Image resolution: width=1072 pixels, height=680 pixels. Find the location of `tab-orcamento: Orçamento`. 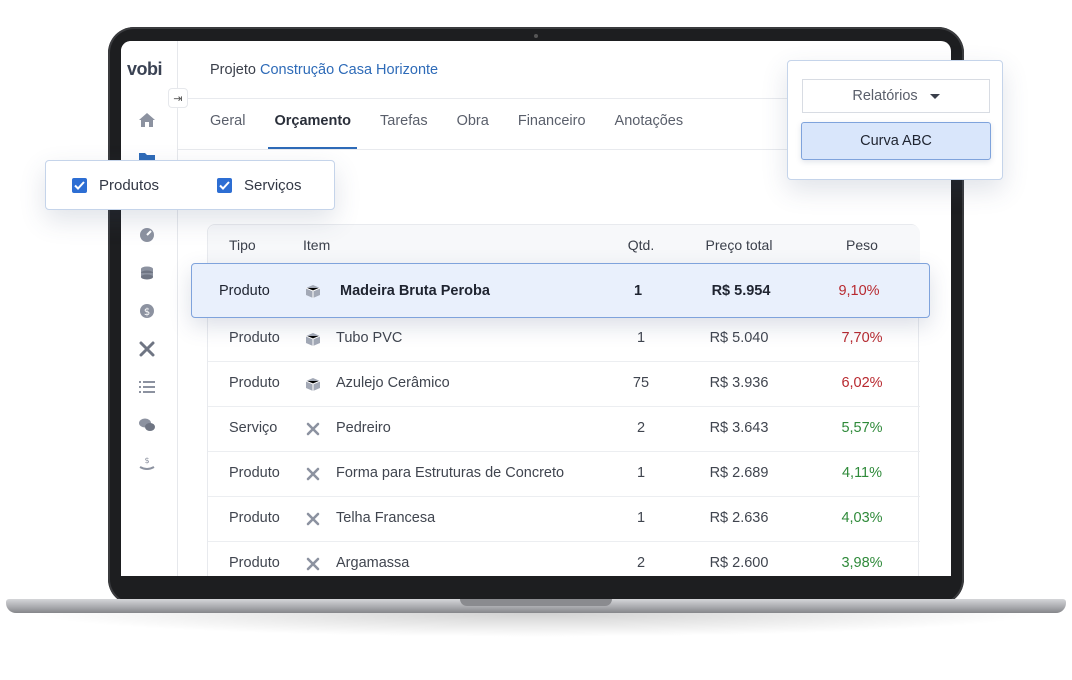

tab-orcamento: Orçamento is located at coordinates (312, 124).